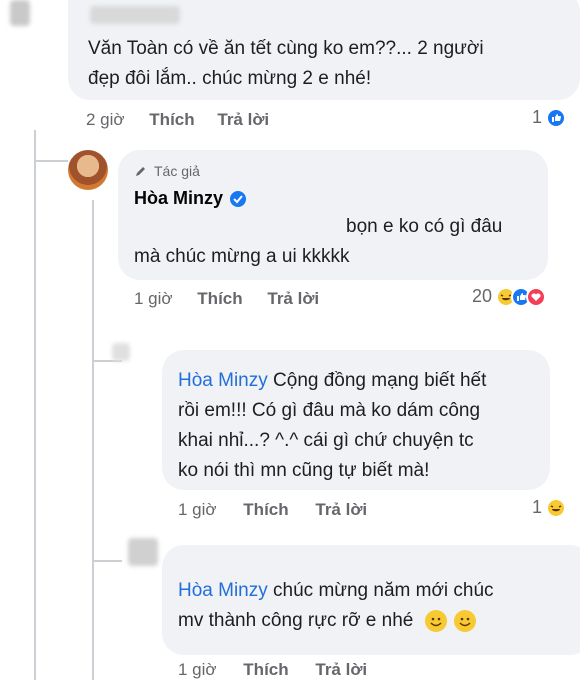  Describe the element at coordinates (556, 507) in the screenshot. I see `haha-reaction-icon` at that location.